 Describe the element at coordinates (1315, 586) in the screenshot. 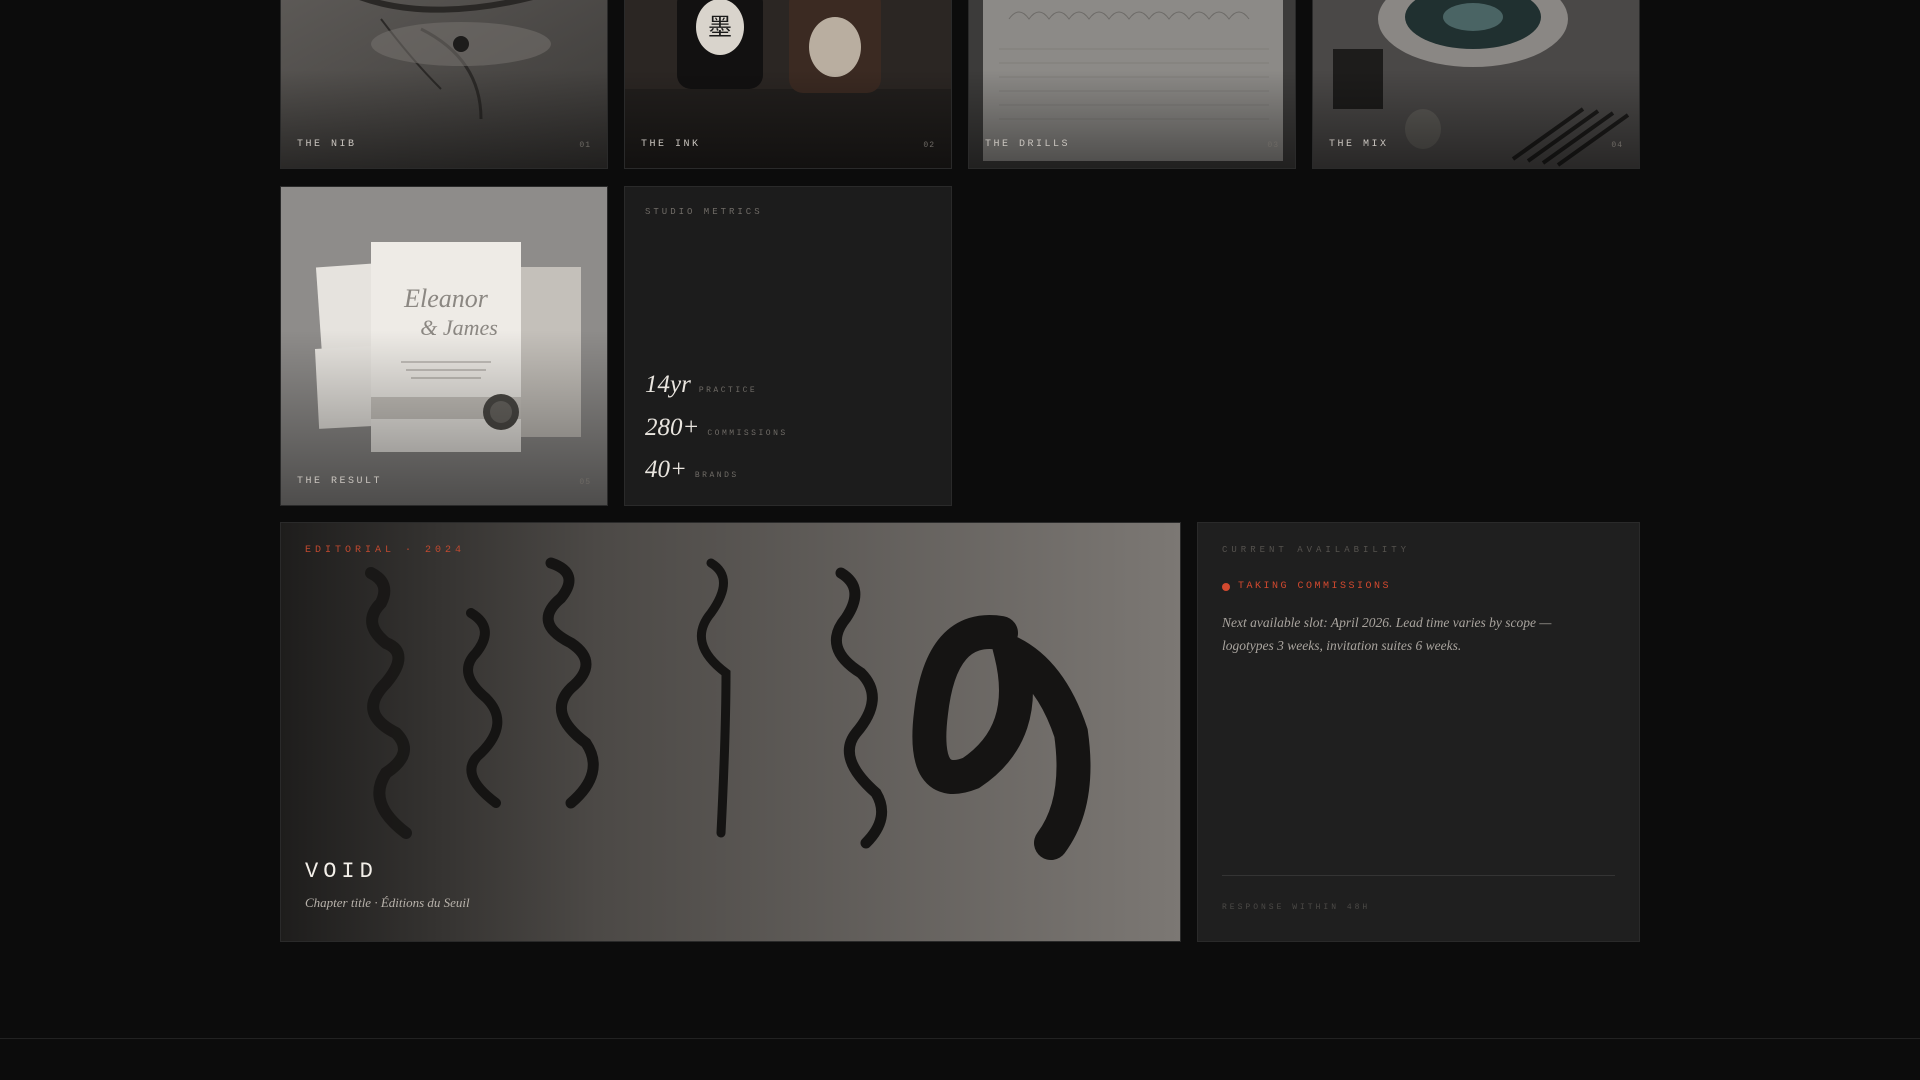

I see `status-text: TAKING COMMISSIONS` at that location.